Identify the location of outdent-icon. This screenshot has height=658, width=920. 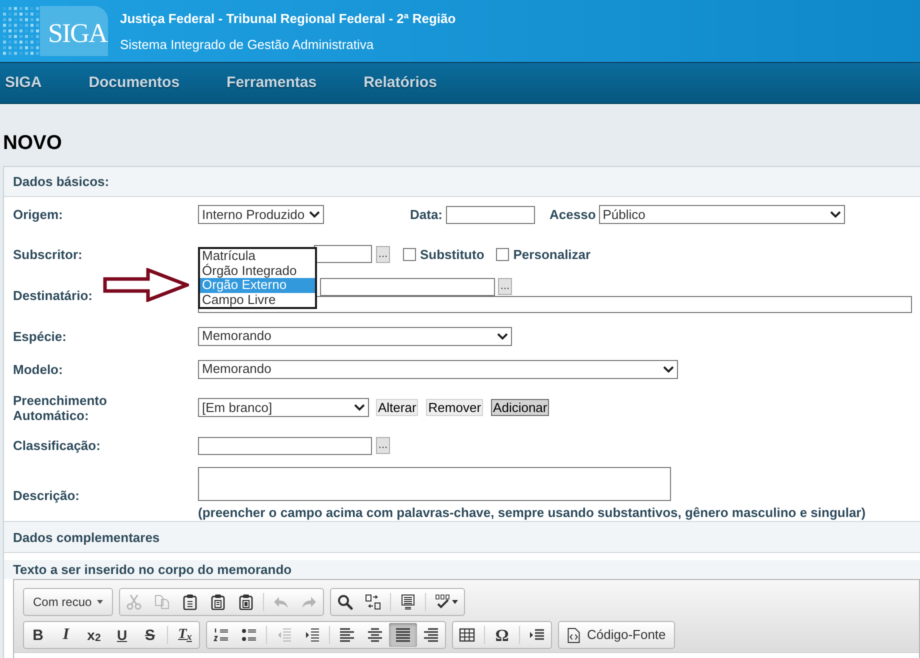
(284, 635).